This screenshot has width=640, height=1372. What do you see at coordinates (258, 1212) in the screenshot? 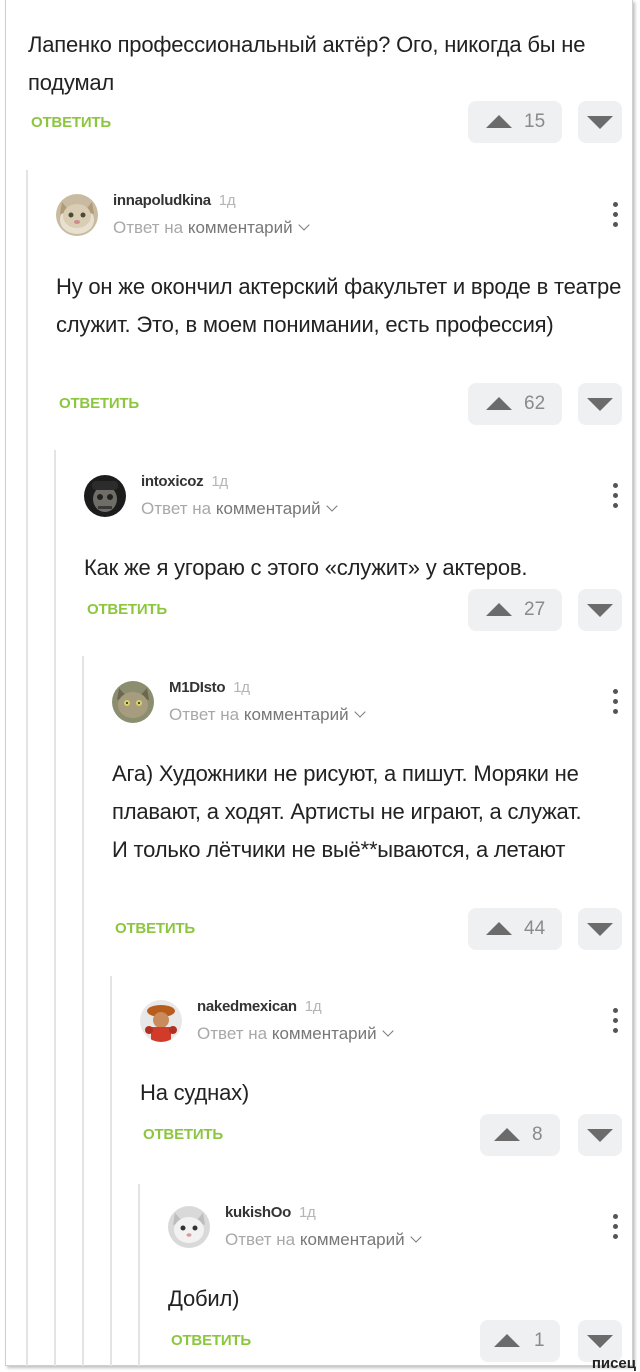
I see `username-text: kukishOo` at bounding box center [258, 1212].